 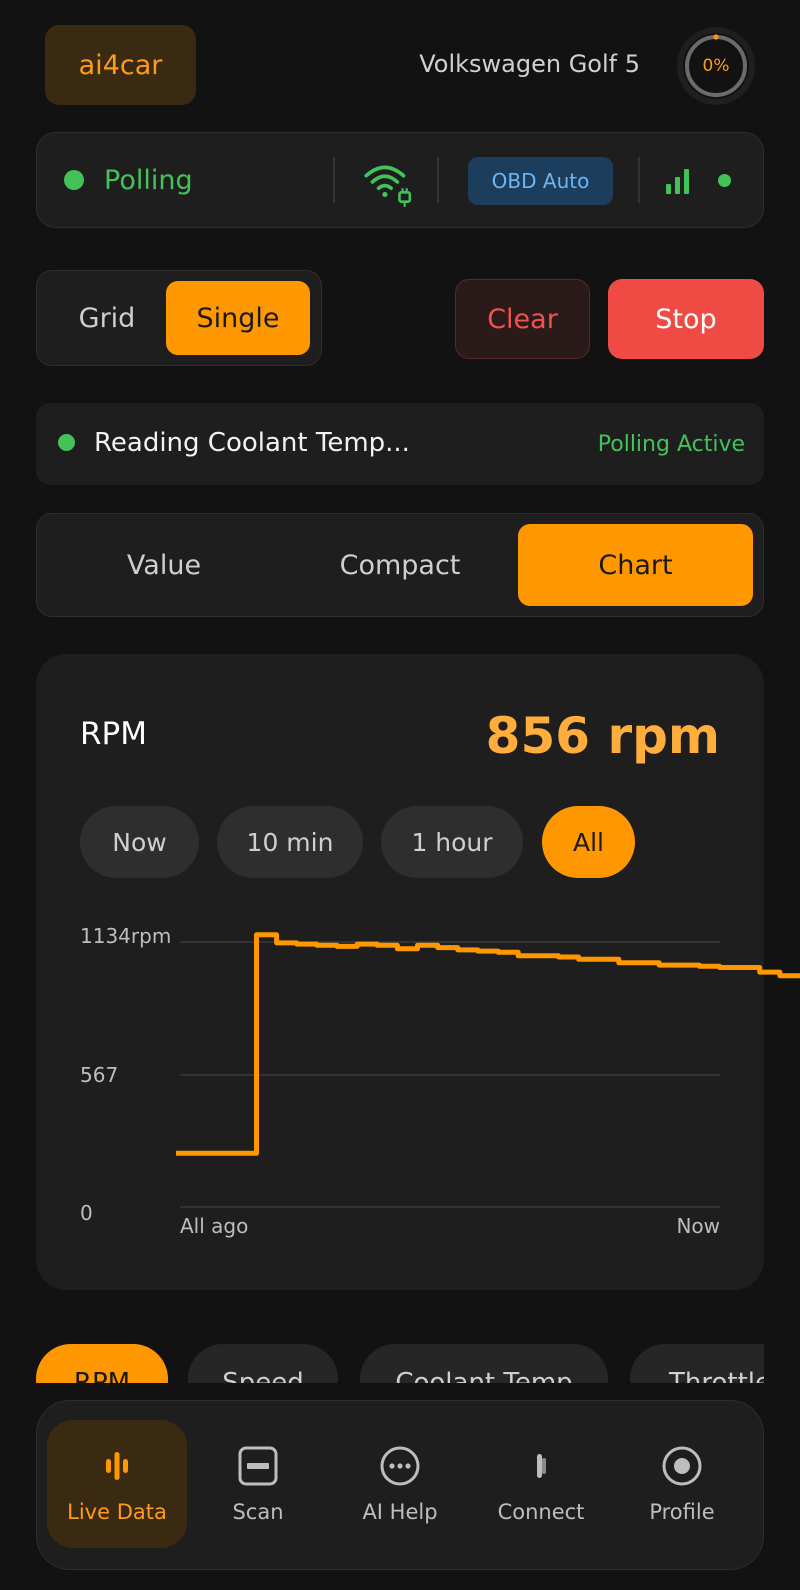 I want to click on nav-scan: Scan, so click(x=258, y=1484).